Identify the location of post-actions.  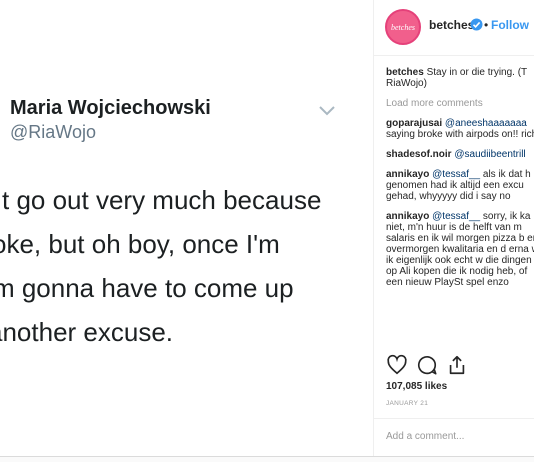
(460, 367).